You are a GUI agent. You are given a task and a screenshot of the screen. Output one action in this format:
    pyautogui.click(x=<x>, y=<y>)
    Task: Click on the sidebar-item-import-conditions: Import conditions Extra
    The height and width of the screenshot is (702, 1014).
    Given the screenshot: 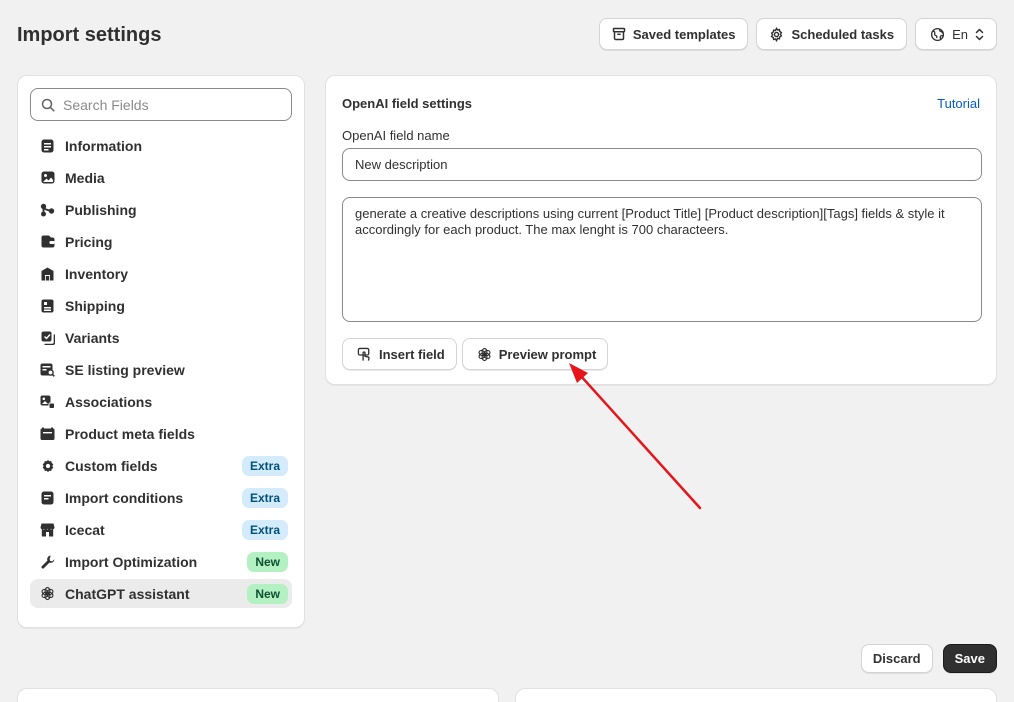 What is the action you would take?
    pyautogui.click(x=161, y=497)
    